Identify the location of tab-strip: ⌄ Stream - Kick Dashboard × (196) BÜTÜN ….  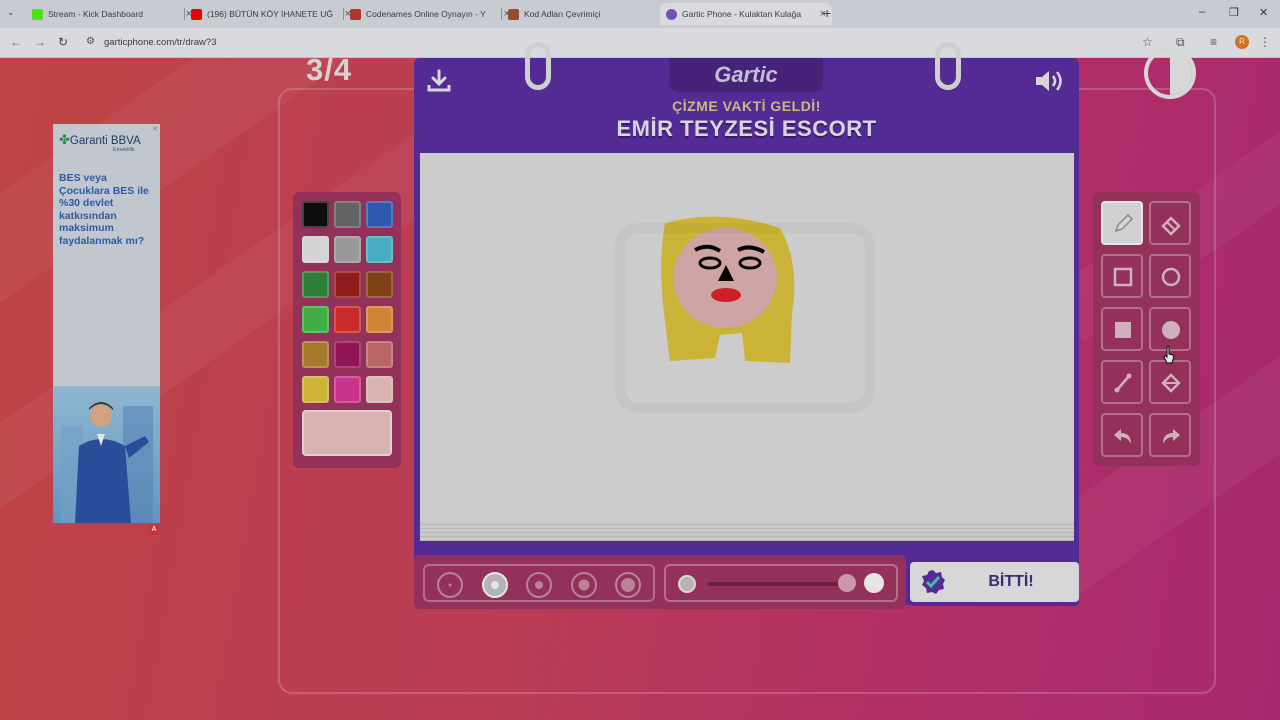
(640, 14).